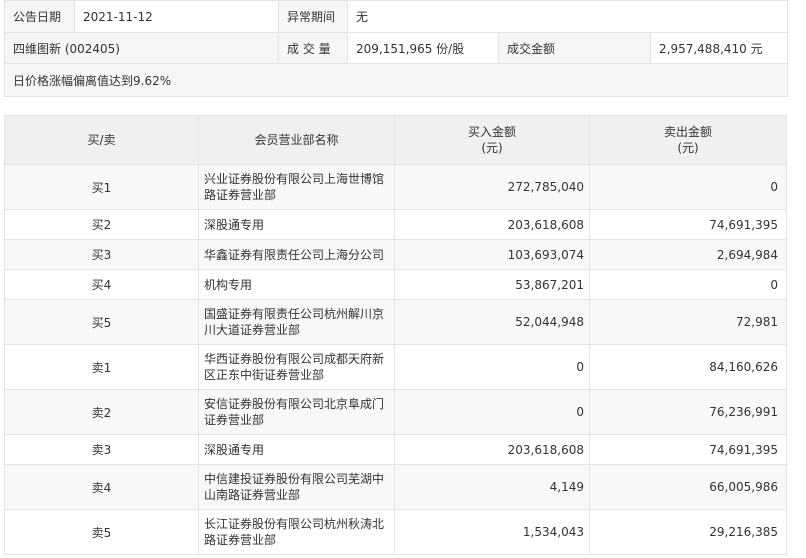 Image resolution: width=806 pixels, height=558 pixels. Describe the element at coordinates (177, 16) in the screenshot. I see `date-value: 2021-11-12` at that location.